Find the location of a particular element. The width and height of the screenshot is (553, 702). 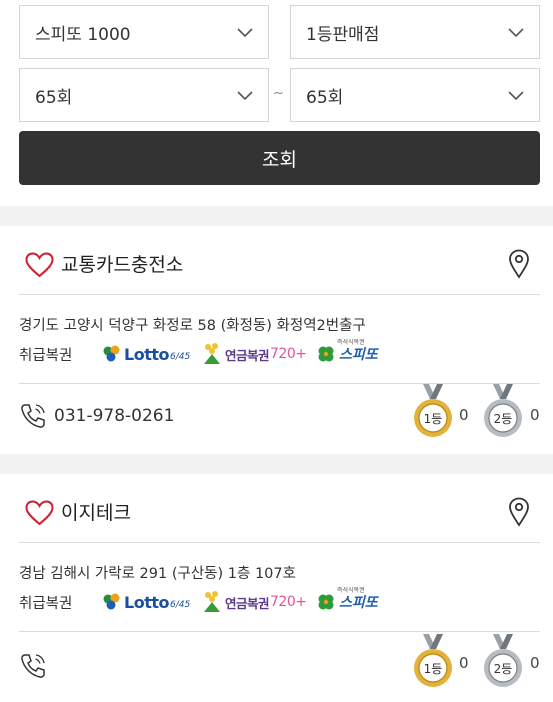

store-name: 이지테크 is located at coordinates (96, 513).